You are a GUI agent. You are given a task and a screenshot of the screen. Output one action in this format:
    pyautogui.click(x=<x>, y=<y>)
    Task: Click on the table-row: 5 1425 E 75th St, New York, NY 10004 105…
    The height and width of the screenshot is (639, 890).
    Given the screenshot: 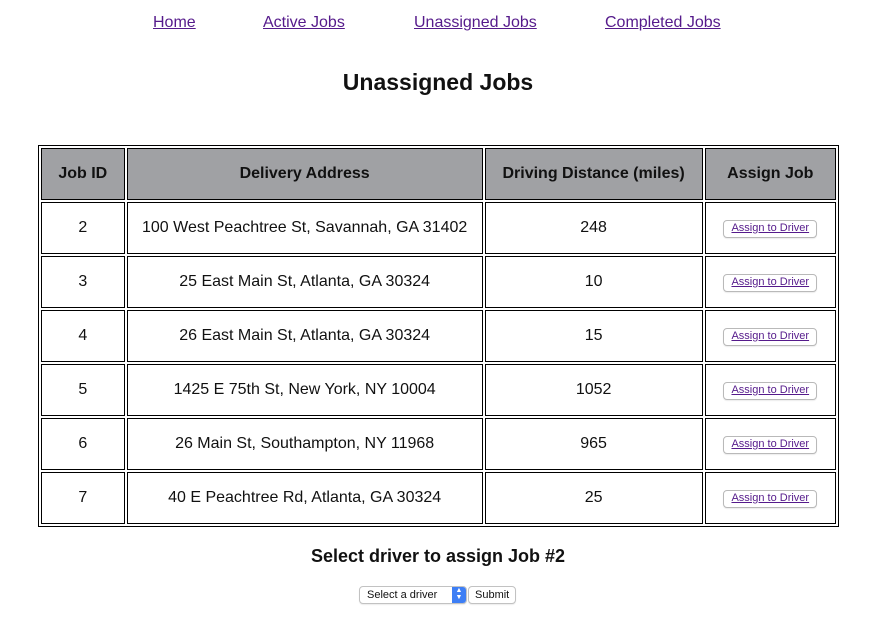 What is the action you would take?
    pyautogui.click(x=438, y=390)
    